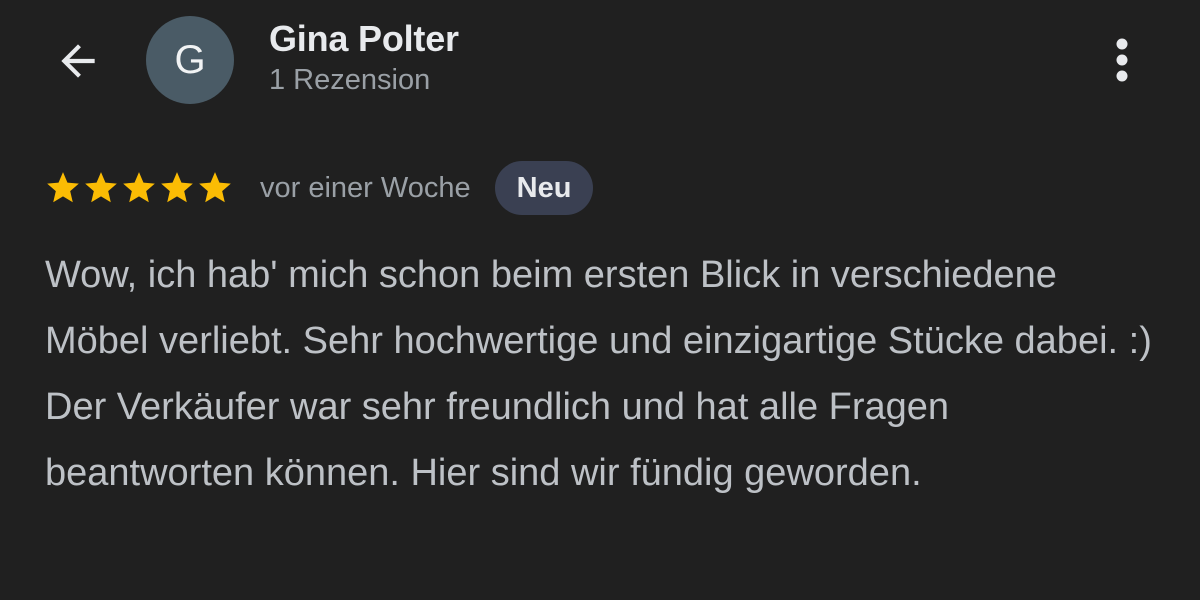 This screenshot has width=1200, height=600. I want to click on more-options-button, so click(1122, 60).